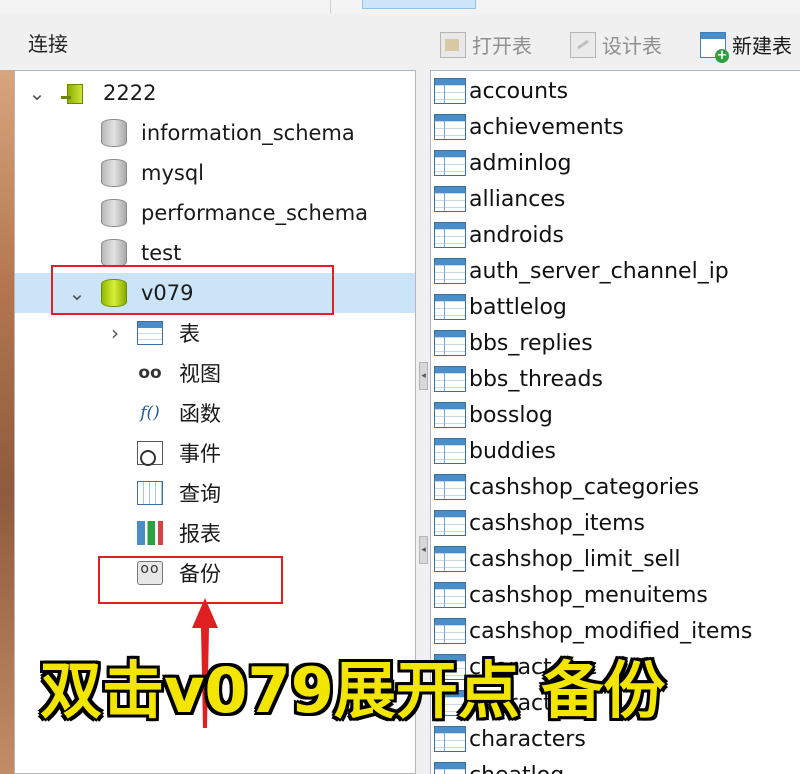  I want to click on report-icon, so click(150, 533).